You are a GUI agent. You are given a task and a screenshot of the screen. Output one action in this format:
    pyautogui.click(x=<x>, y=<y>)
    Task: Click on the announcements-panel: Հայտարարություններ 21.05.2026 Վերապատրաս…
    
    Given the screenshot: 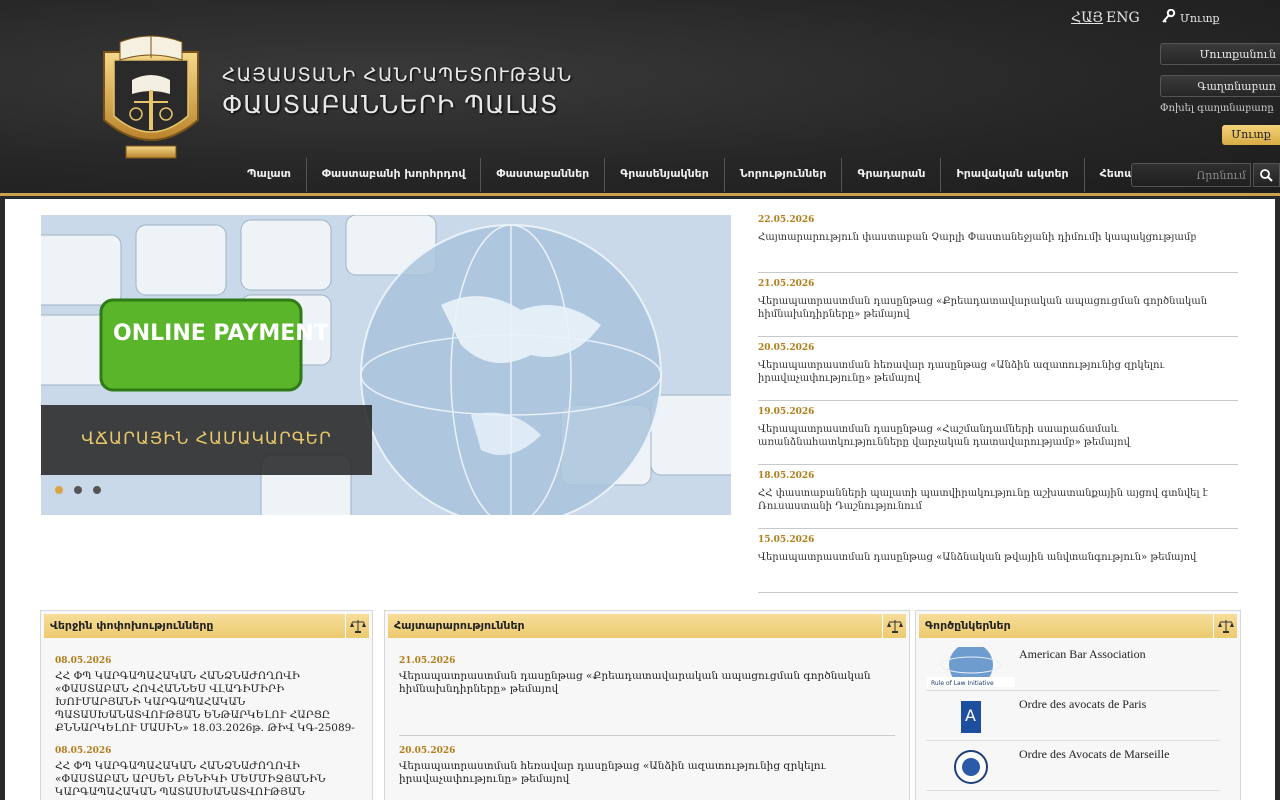 What is the action you would take?
    pyautogui.click(x=647, y=705)
    